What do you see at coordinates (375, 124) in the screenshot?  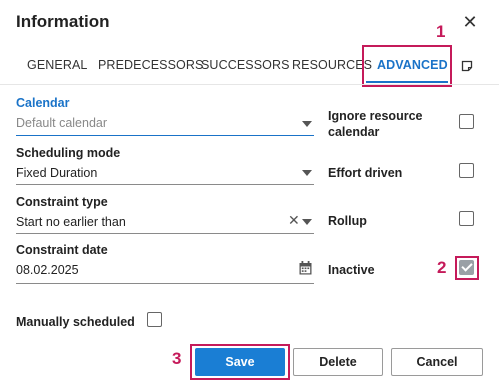 I see `ignore-resource-calendar-label: Ignore resource calendar` at bounding box center [375, 124].